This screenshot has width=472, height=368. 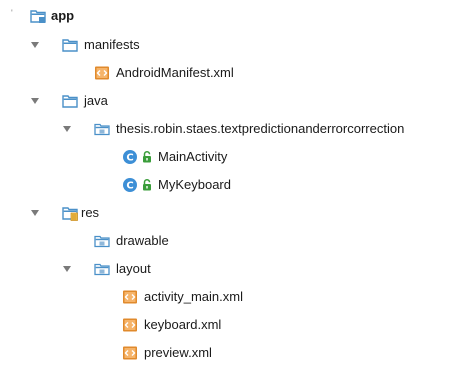 I want to click on tree-node-my-keyboard: MyKeyboard, so click(x=176, y=185).